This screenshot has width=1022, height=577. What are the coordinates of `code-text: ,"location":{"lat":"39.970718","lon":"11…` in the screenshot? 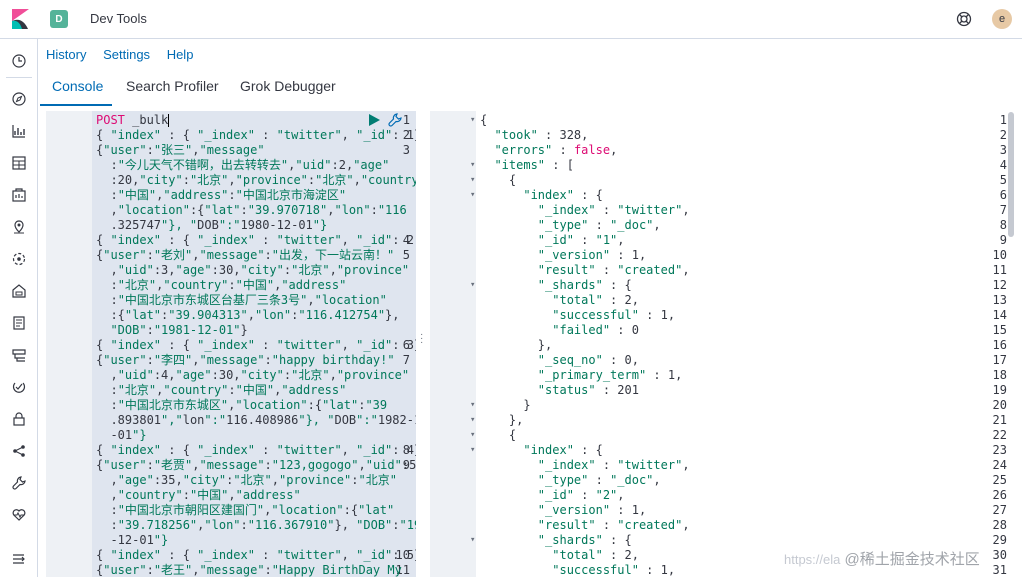 It's located at (251, 210).